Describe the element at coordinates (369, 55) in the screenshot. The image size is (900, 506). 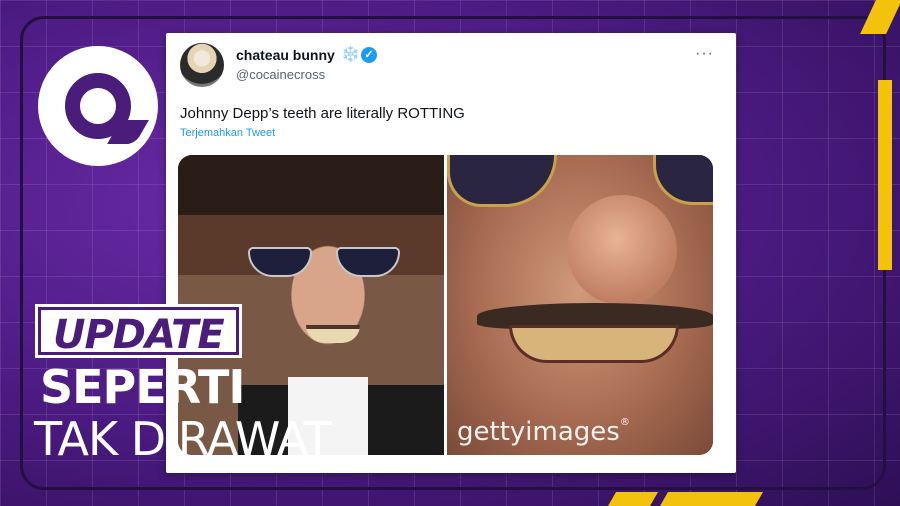
I see `verified-badge-icon: ✓` at that location.